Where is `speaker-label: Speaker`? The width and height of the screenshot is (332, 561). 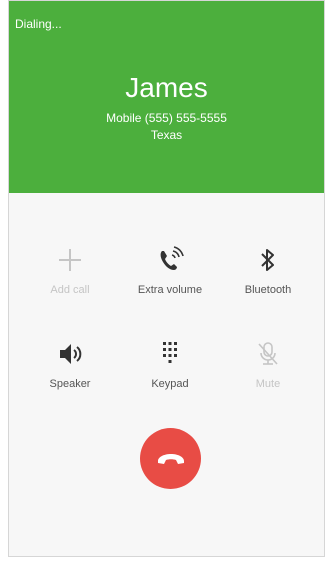
speaker-label: Speaker is located at coordinates (70, 384).